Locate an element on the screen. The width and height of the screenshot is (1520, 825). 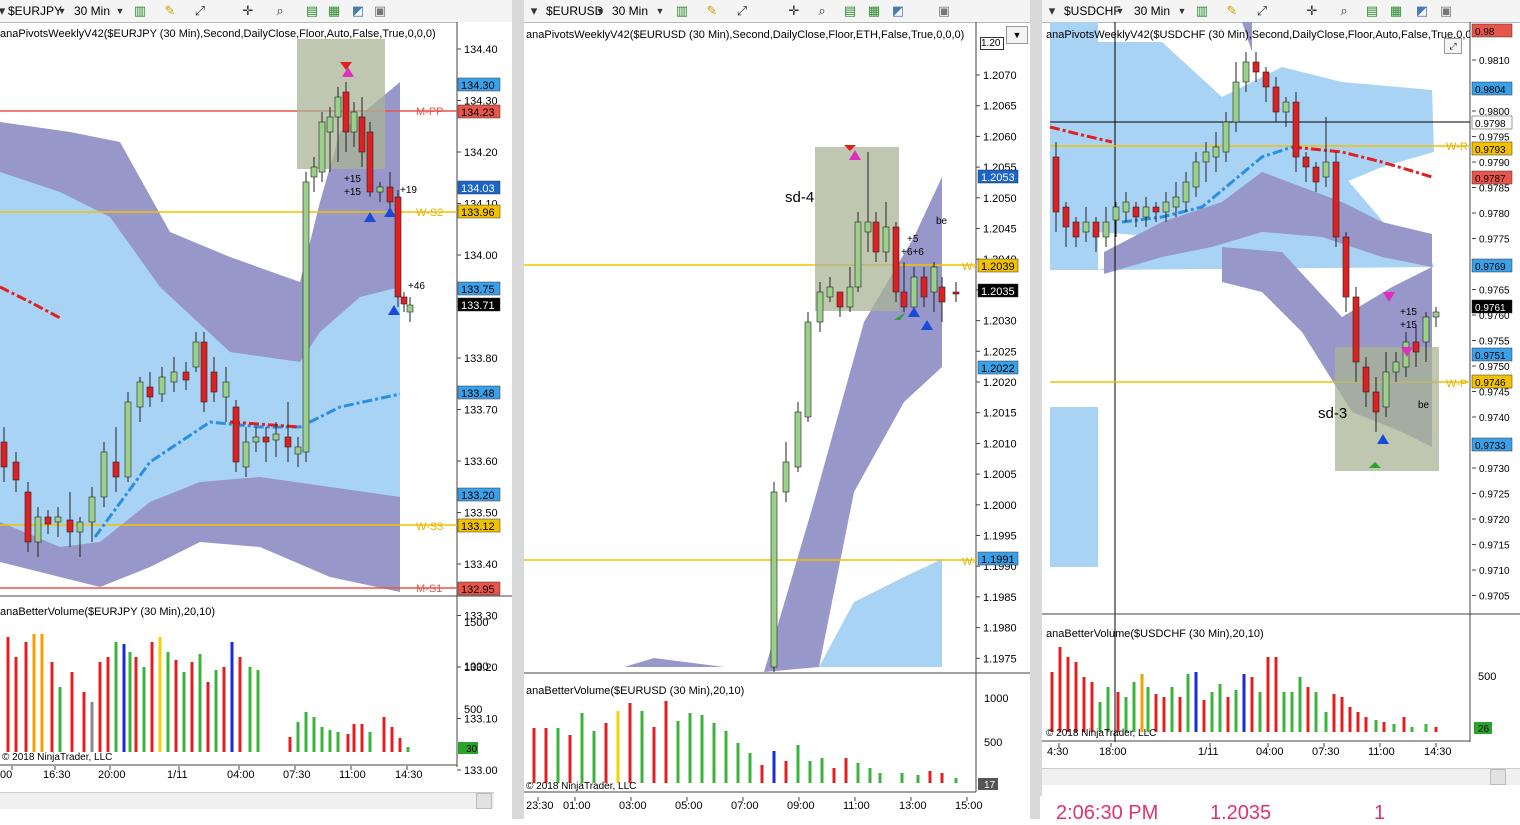
copyright-label: © 2018 NinjaTrader, LLC is located at coordinates (581, 786).